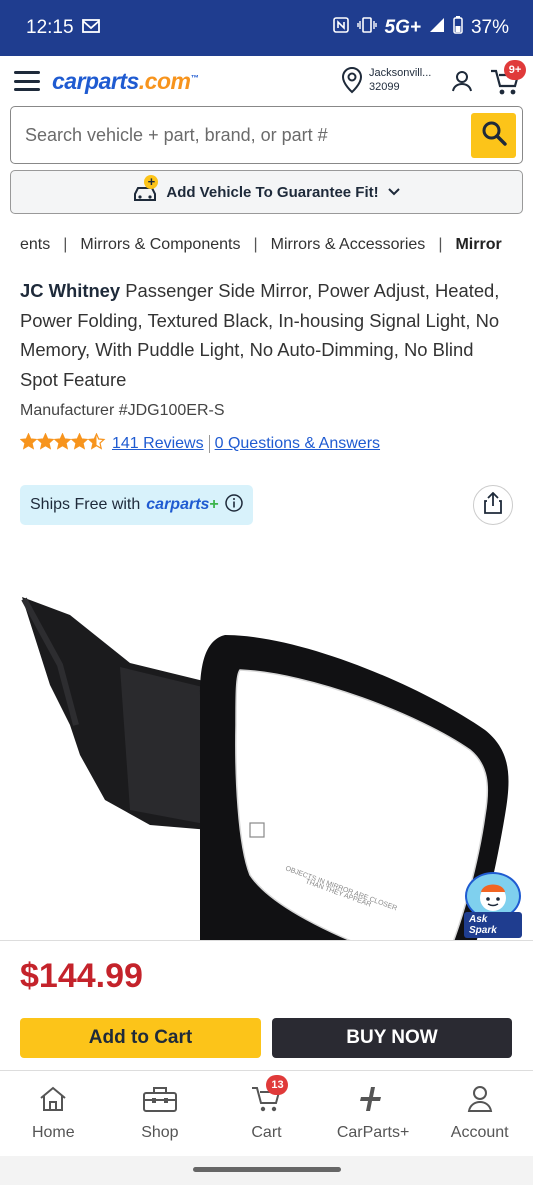  Describe the element at coordinates (85, 504) in the screenshot. I see `ships-free-text: Ships Free with` at that location.